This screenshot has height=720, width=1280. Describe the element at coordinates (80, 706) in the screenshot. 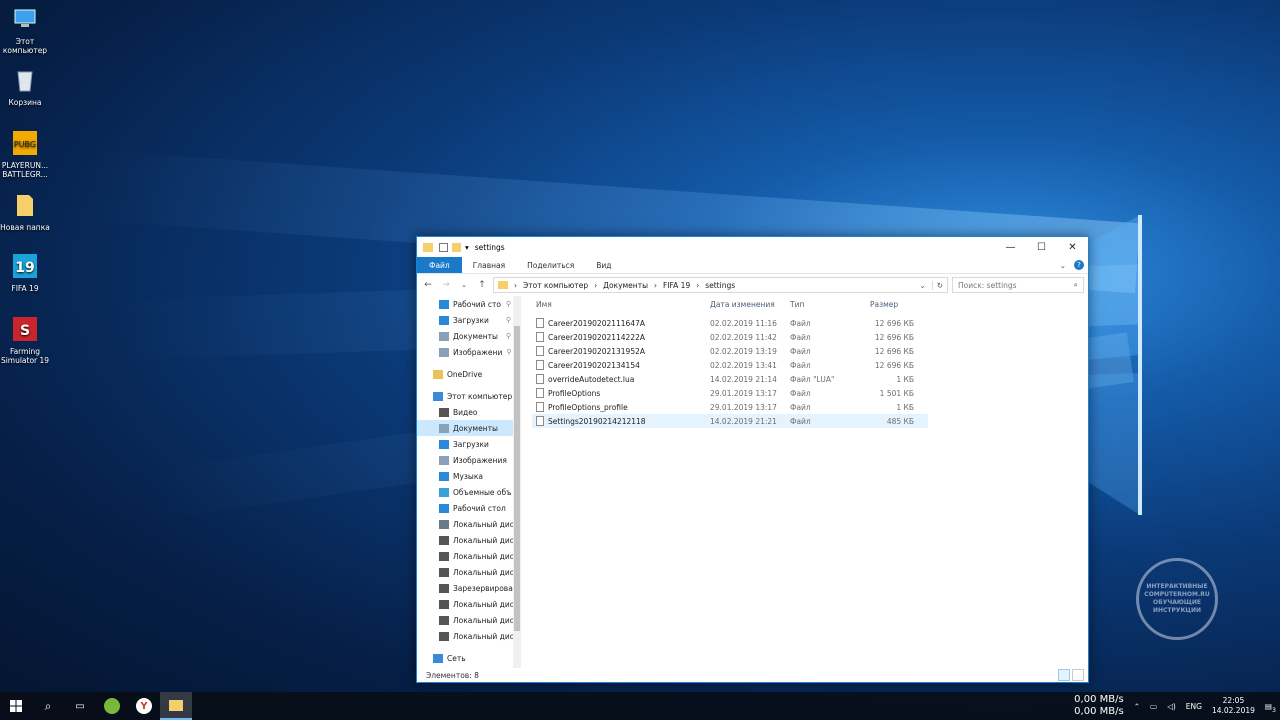

I see `task-view-button: ▭` at that location.